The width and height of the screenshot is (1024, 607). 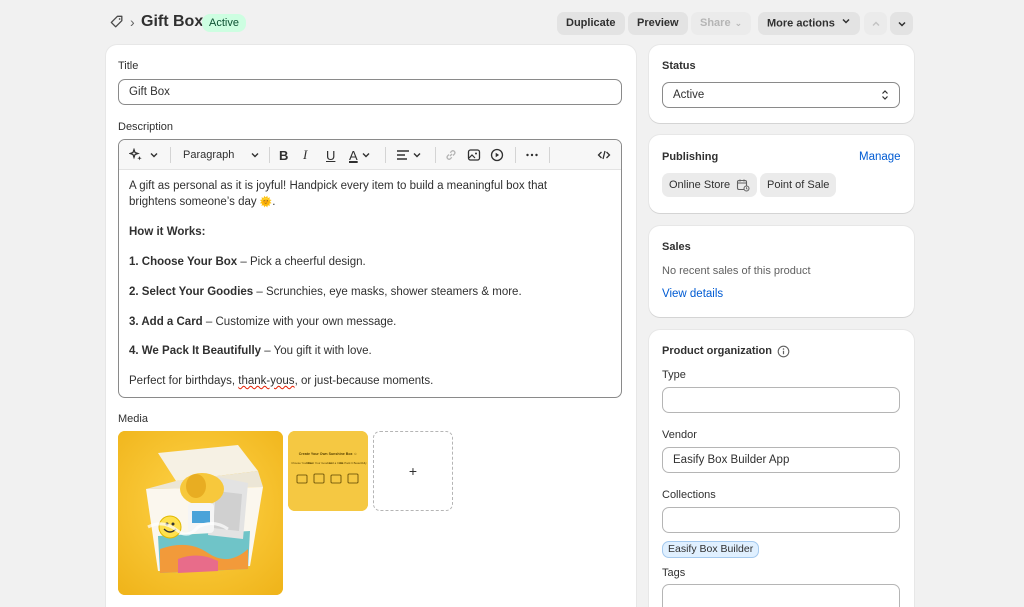 I want to click on more-actions-label: More actions, so click(x=801, y=23).